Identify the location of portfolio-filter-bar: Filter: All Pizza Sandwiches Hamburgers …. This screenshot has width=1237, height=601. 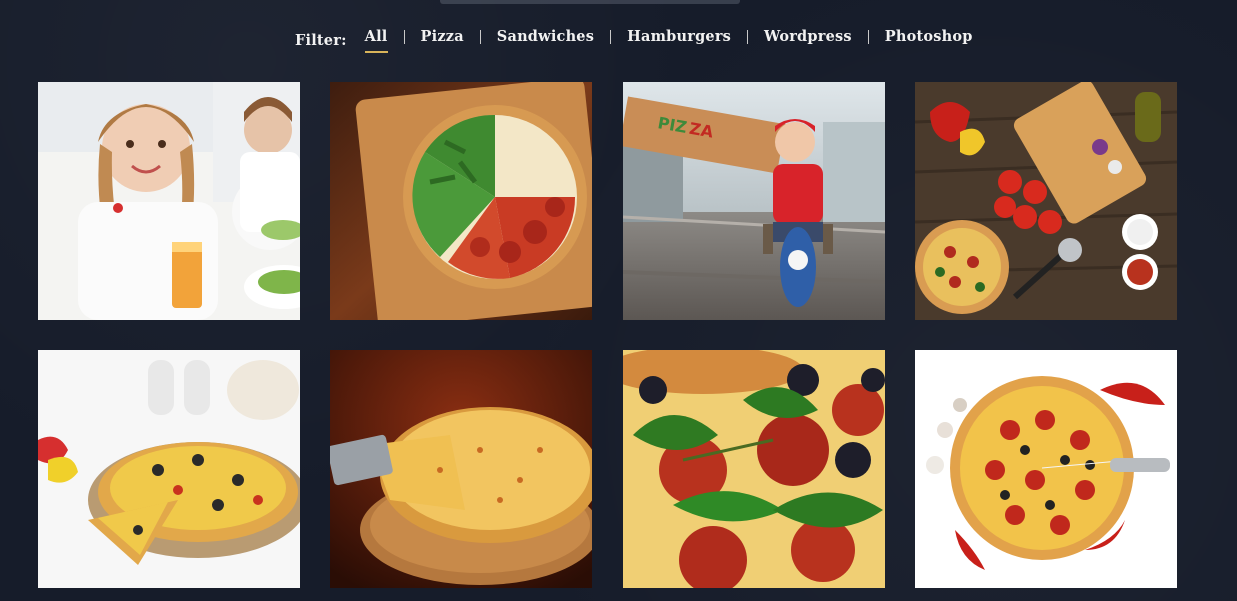
(634, 40).